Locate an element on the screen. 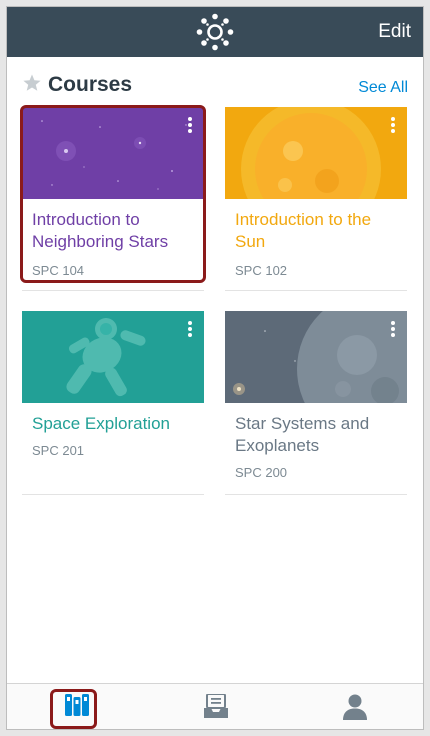  dashboard-courses-icon is located at coordinates (77, 705).